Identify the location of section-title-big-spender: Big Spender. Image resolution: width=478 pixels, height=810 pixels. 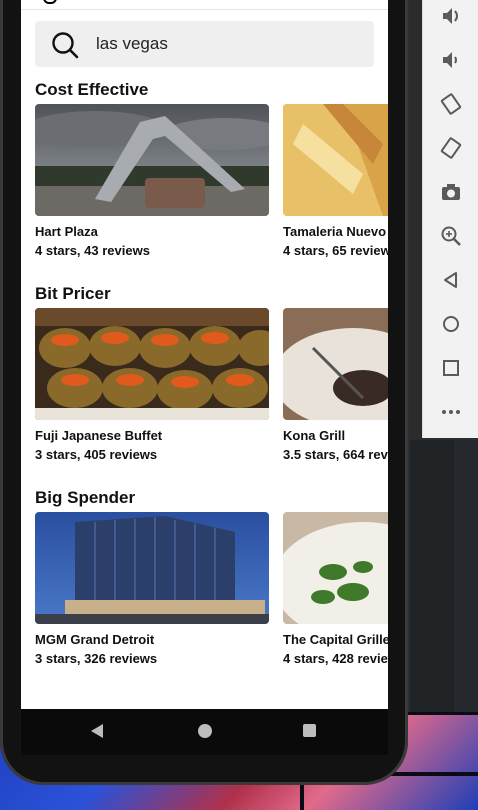
(85, 497).